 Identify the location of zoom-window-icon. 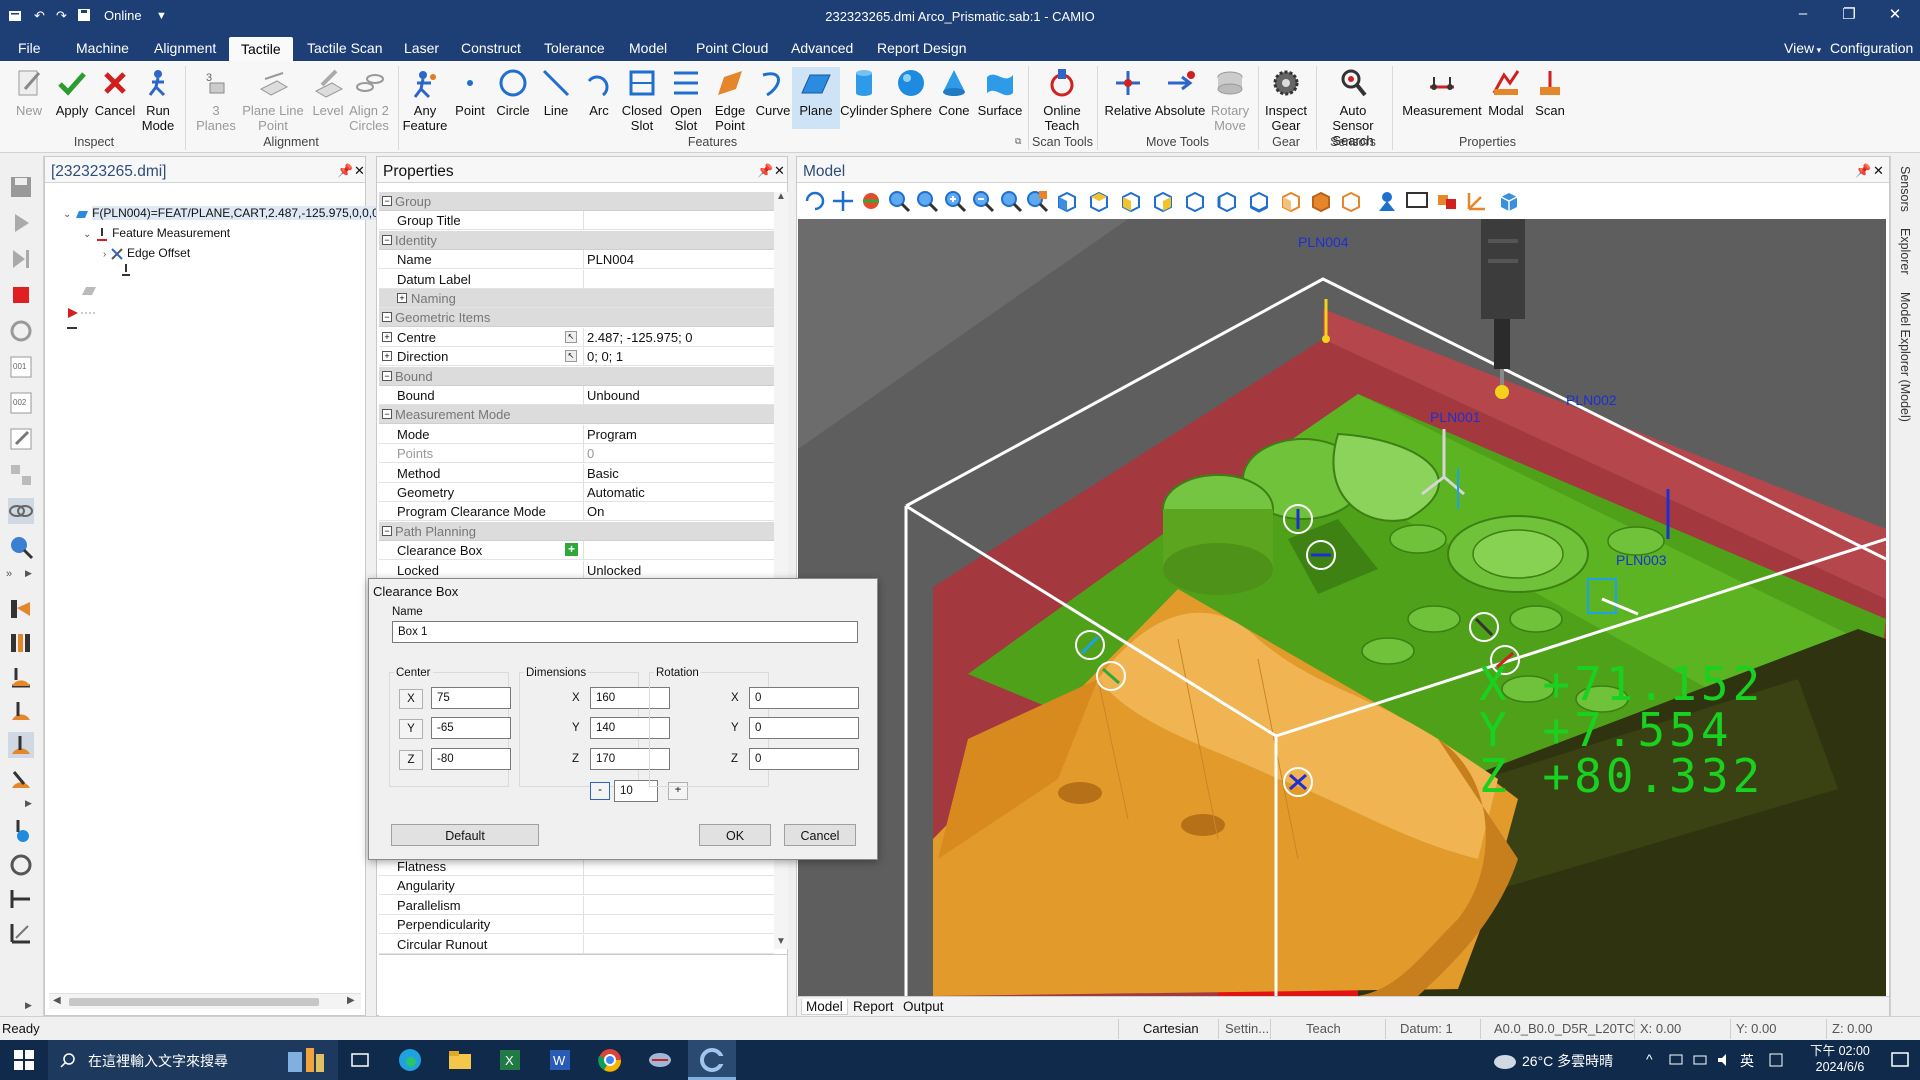
(899, 201).